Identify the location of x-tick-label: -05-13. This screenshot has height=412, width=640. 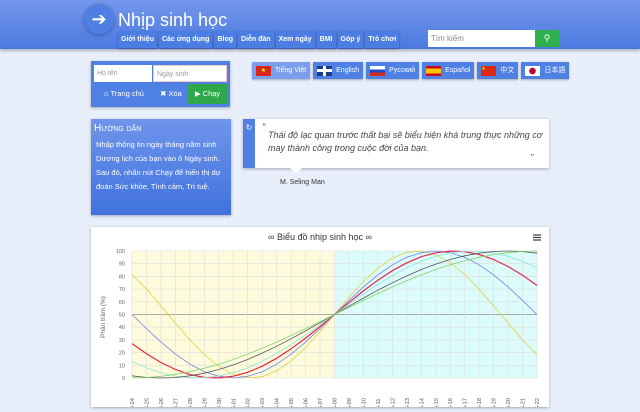
(408, 402).